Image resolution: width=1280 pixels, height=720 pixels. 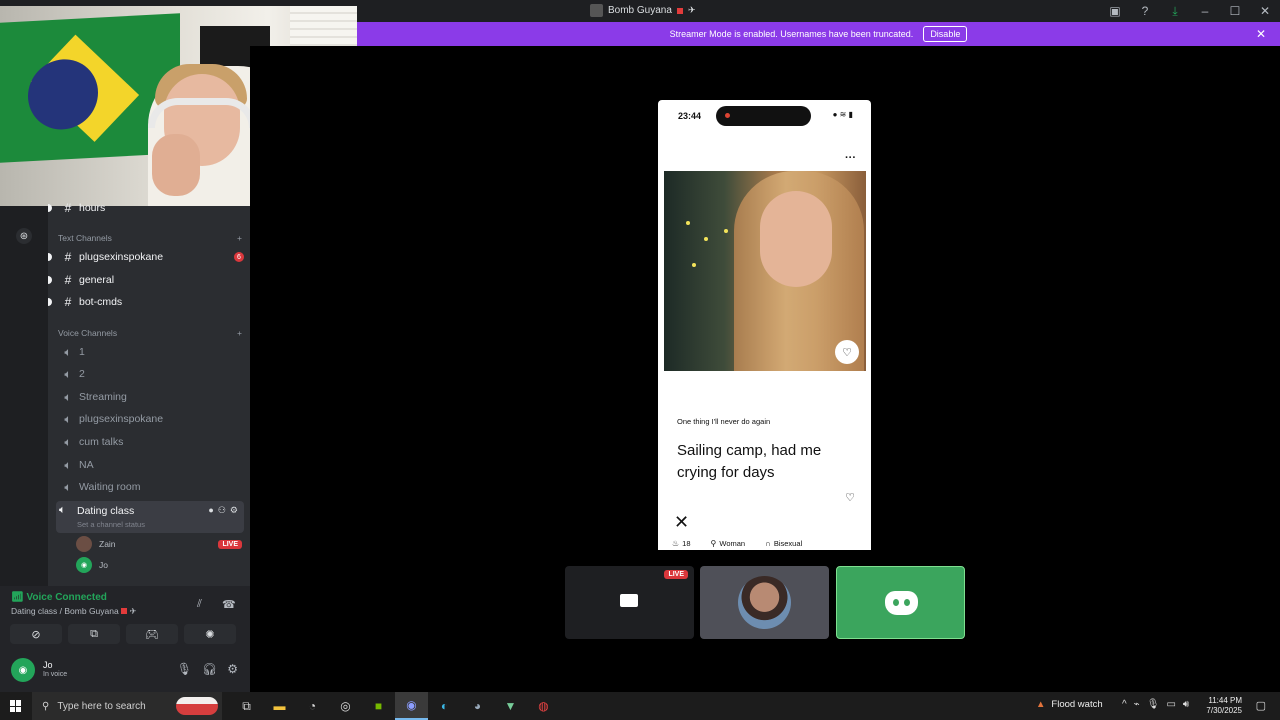 What do you see at coordinates (1137, 704) in the screenshot?
I see `network-icon: ⌁` at bounding box center [1137, 704].